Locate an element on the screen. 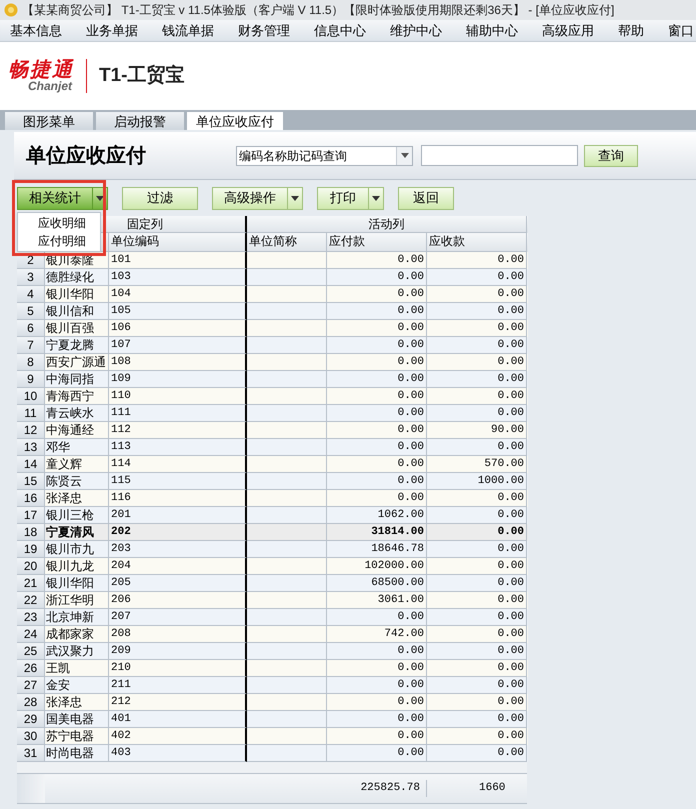 Image resolution: width=696 pixels, height=809 pixels. row-number: 8 is located at coordinates (31, 362).